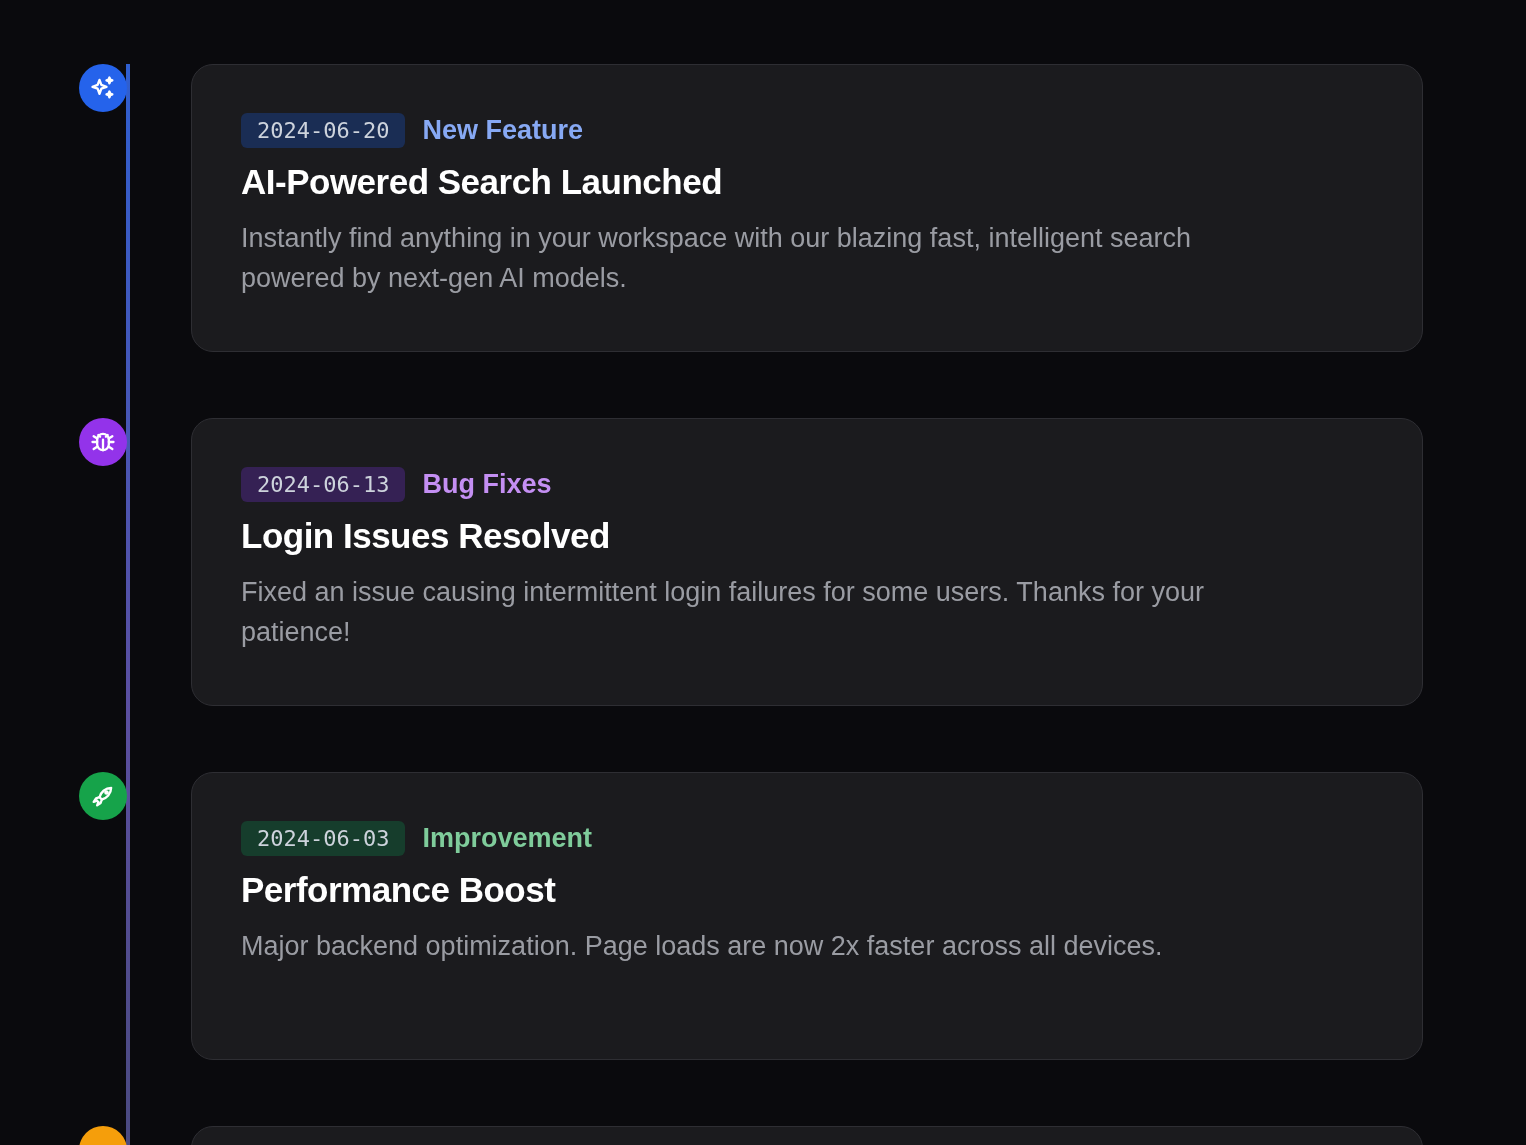  Describe the element at coordinates (716, 258) in the screenshot. I see `entry-description: Instantly find anything in your workspace with our blazing fast, intelligent search powered by next-gen AI models.` at that location.